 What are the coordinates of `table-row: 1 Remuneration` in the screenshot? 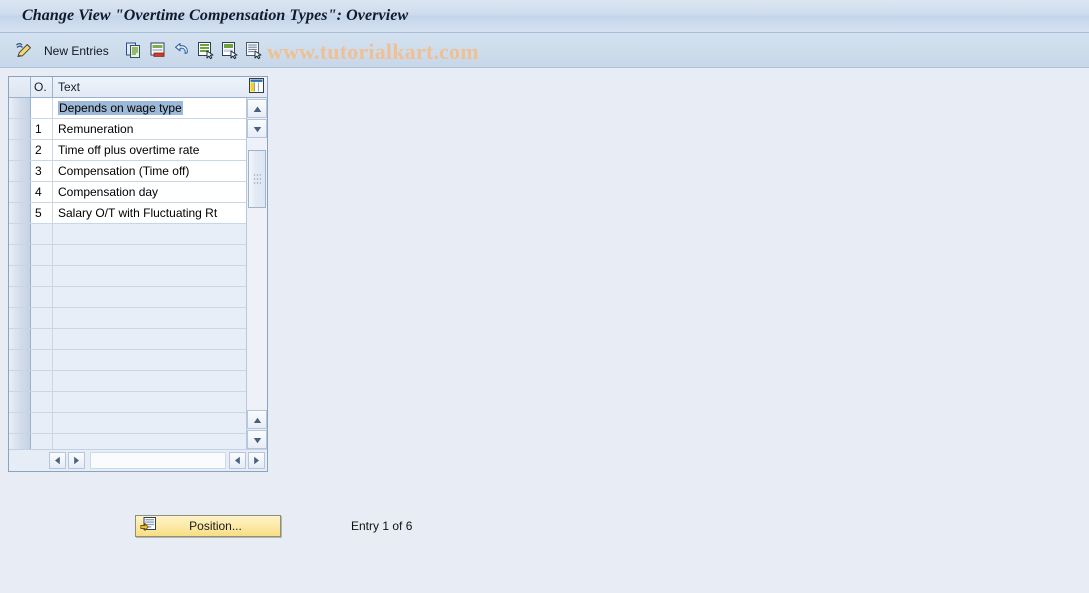 It's located at (127, 129).